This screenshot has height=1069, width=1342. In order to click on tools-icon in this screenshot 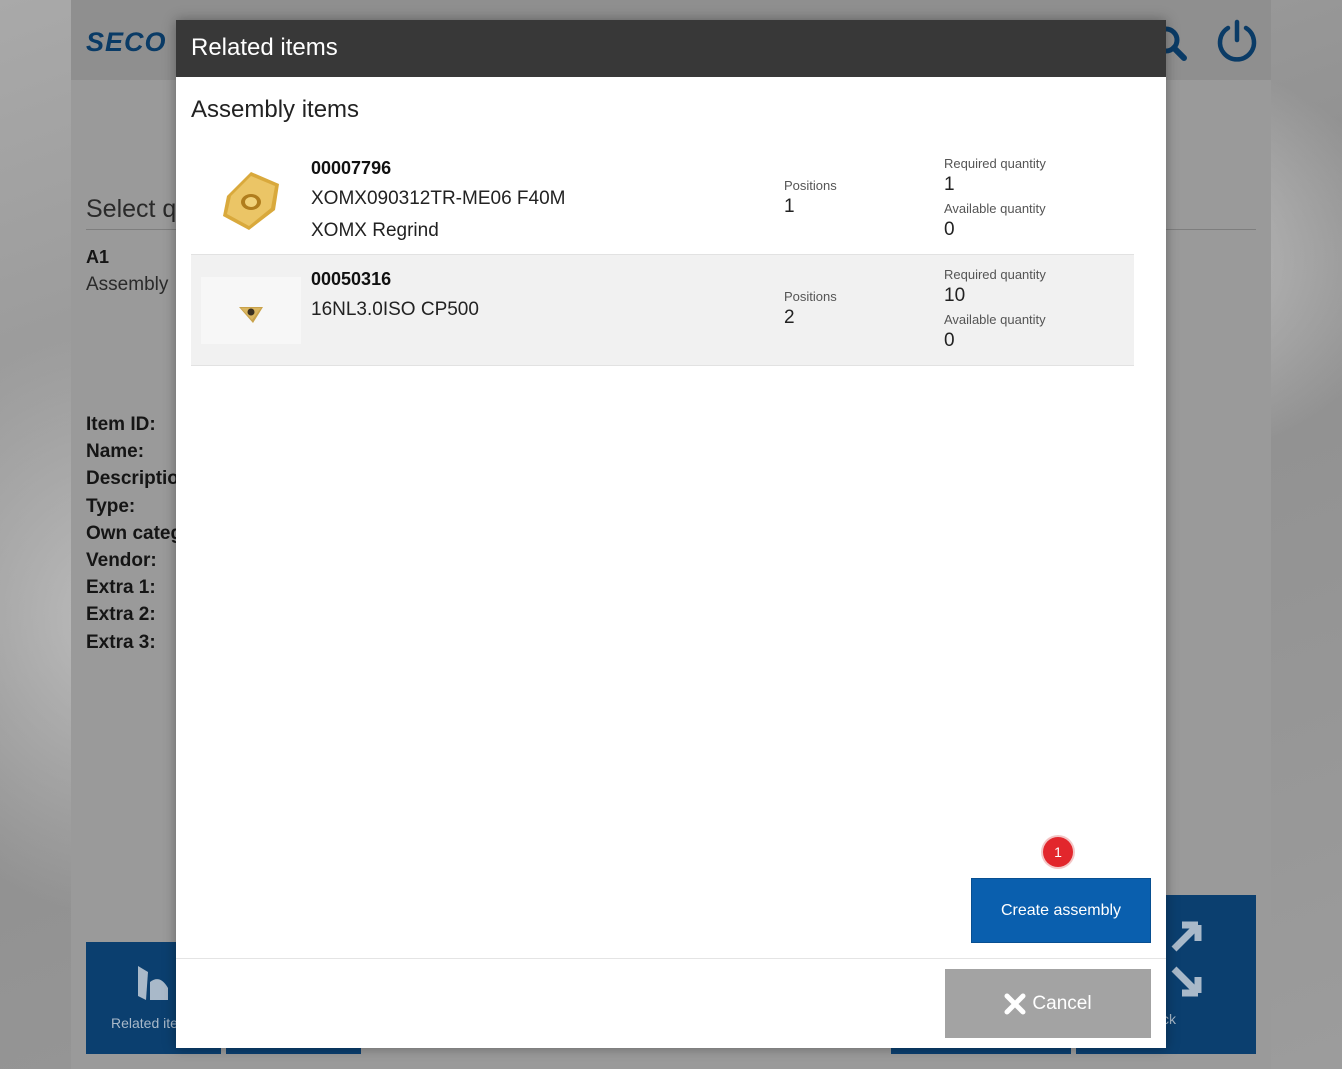, I will do `click(153, 983)`.